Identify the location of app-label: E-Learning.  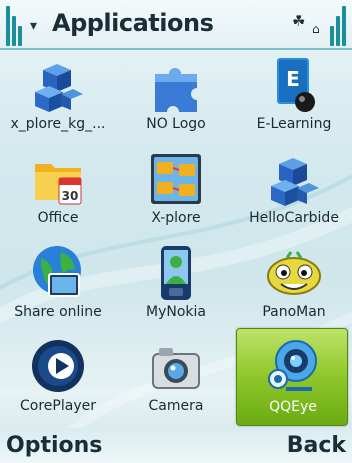
(294, 124).